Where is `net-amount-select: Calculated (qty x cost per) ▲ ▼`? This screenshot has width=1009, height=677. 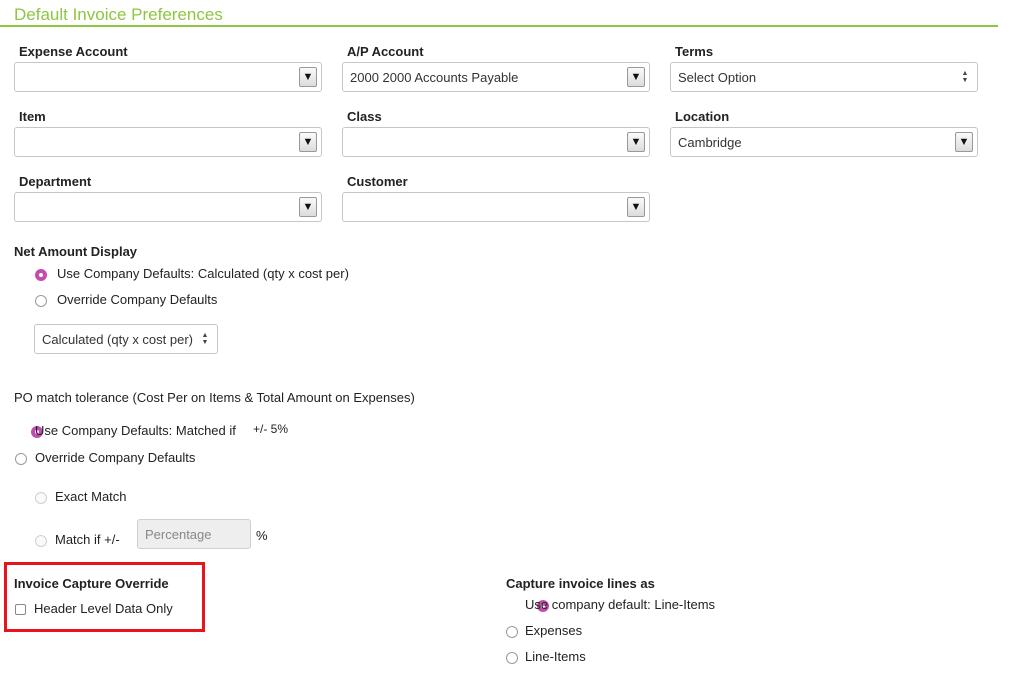 net-amount-select: Calculated (qty x cost per) ▲ ▼ is located at coordinates (126, 339).